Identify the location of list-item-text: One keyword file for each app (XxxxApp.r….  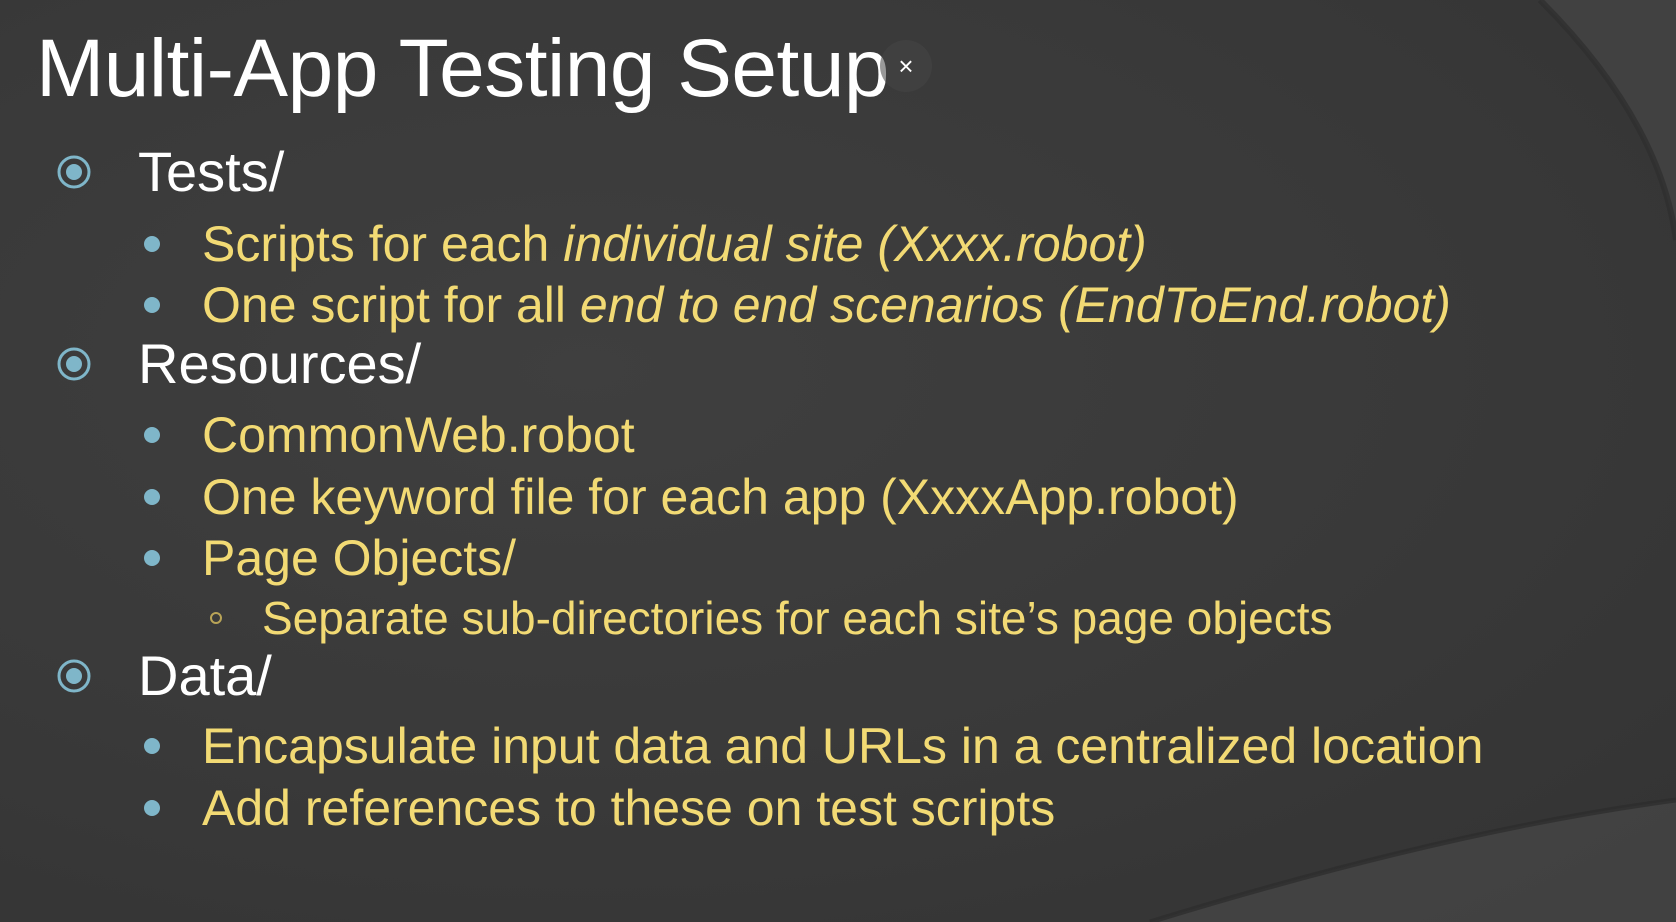
(720, 497).